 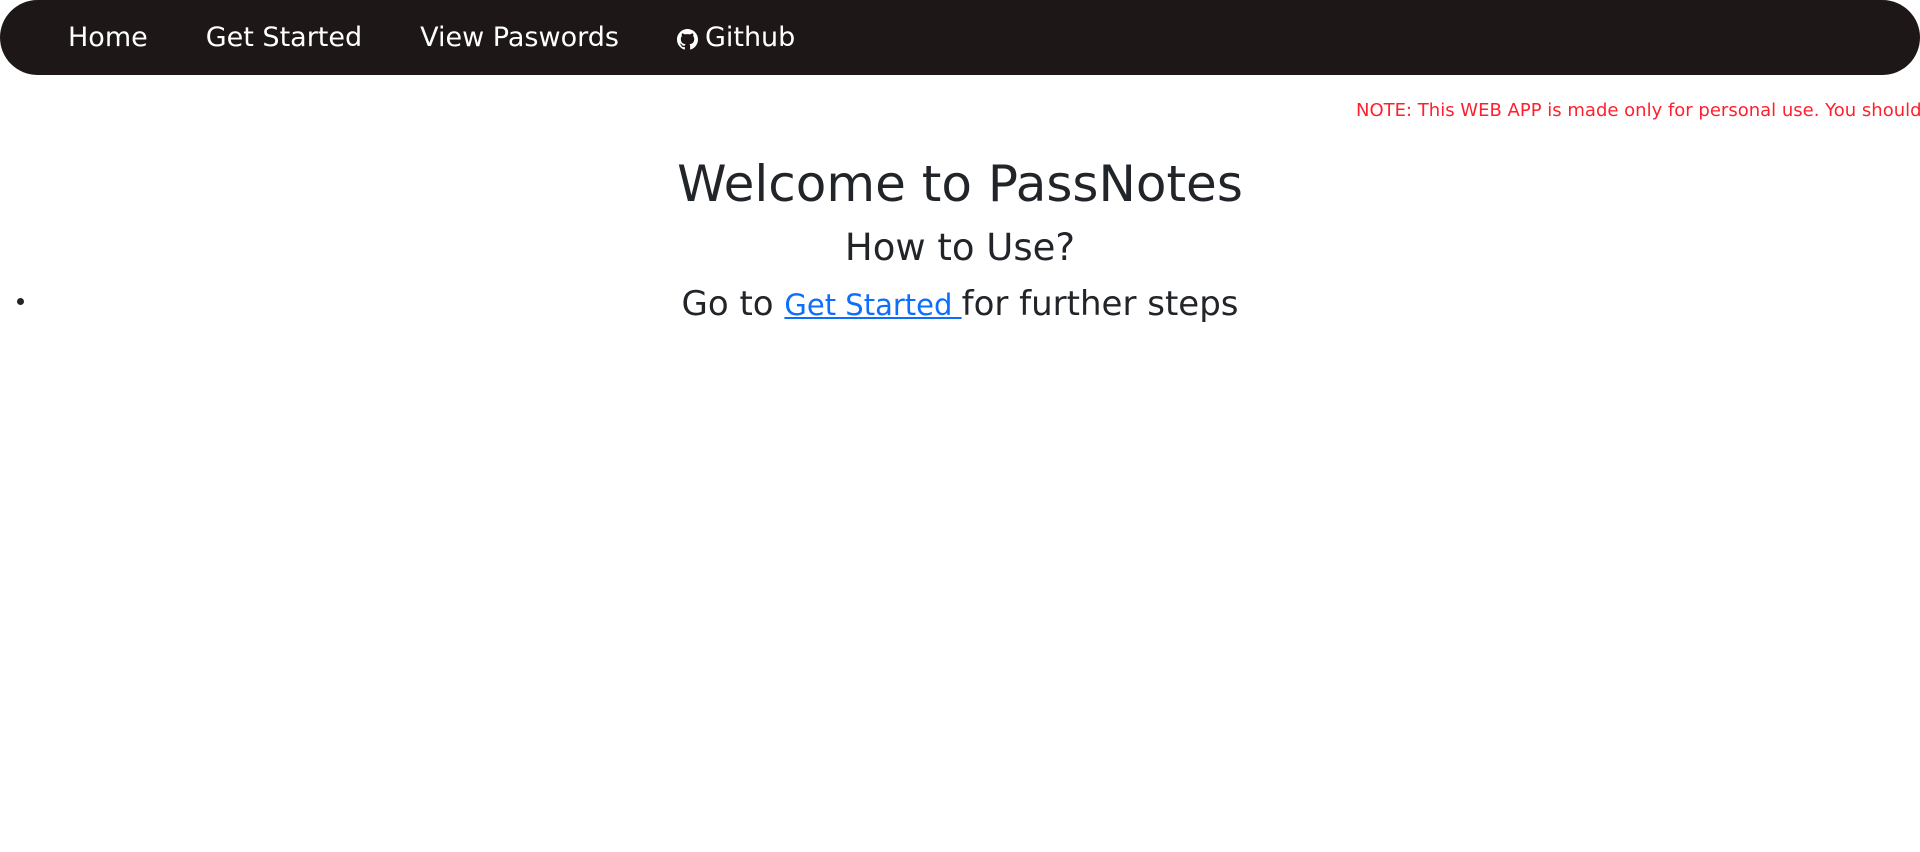 What do you see at coordinates (960, 184) in the screenshot?
I see `page-title: Welcome to PassNotes` at bounding box center [960, 184].